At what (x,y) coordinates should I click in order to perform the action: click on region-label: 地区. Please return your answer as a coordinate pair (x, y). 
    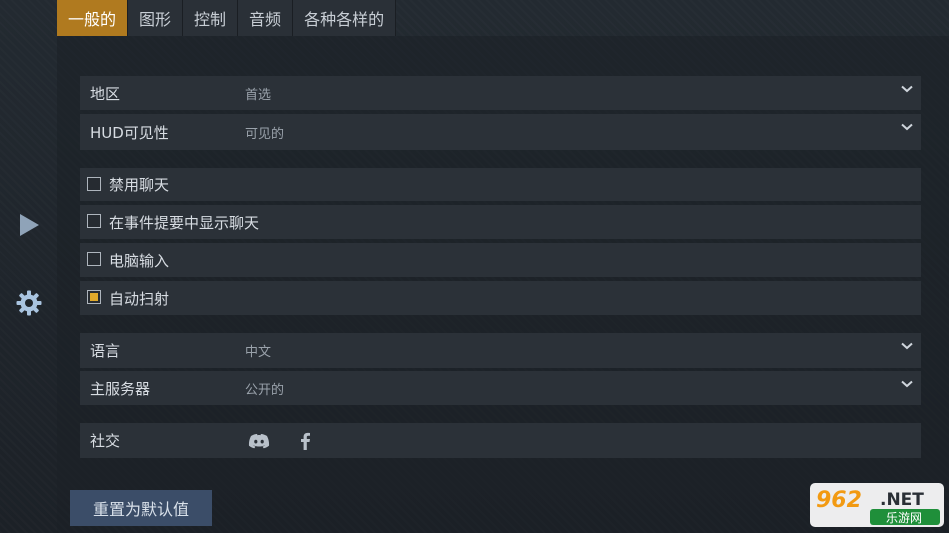
    Looking at the image, I should click on (105, 93).